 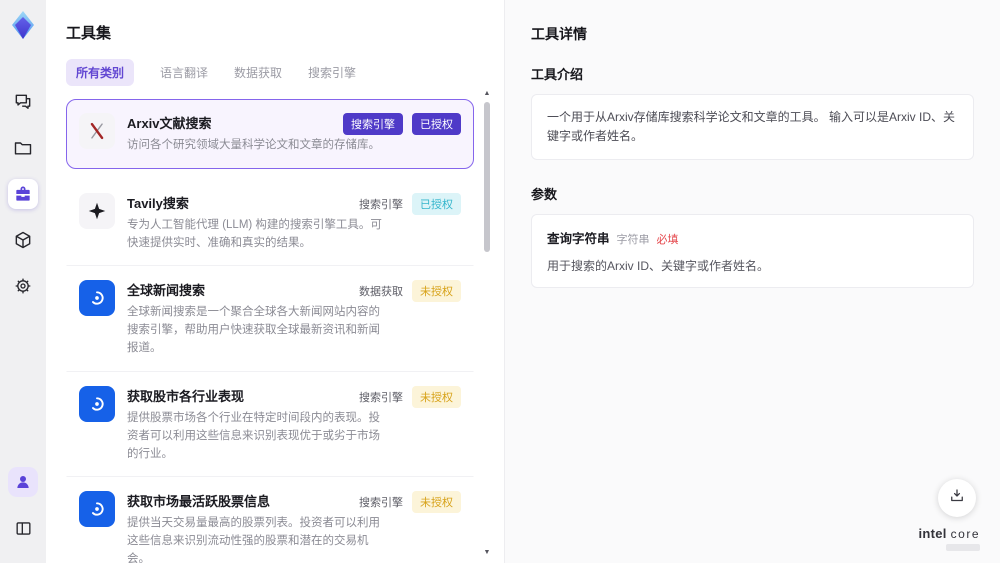 I want to click on left-sidebar, so click(x=23, y=281).